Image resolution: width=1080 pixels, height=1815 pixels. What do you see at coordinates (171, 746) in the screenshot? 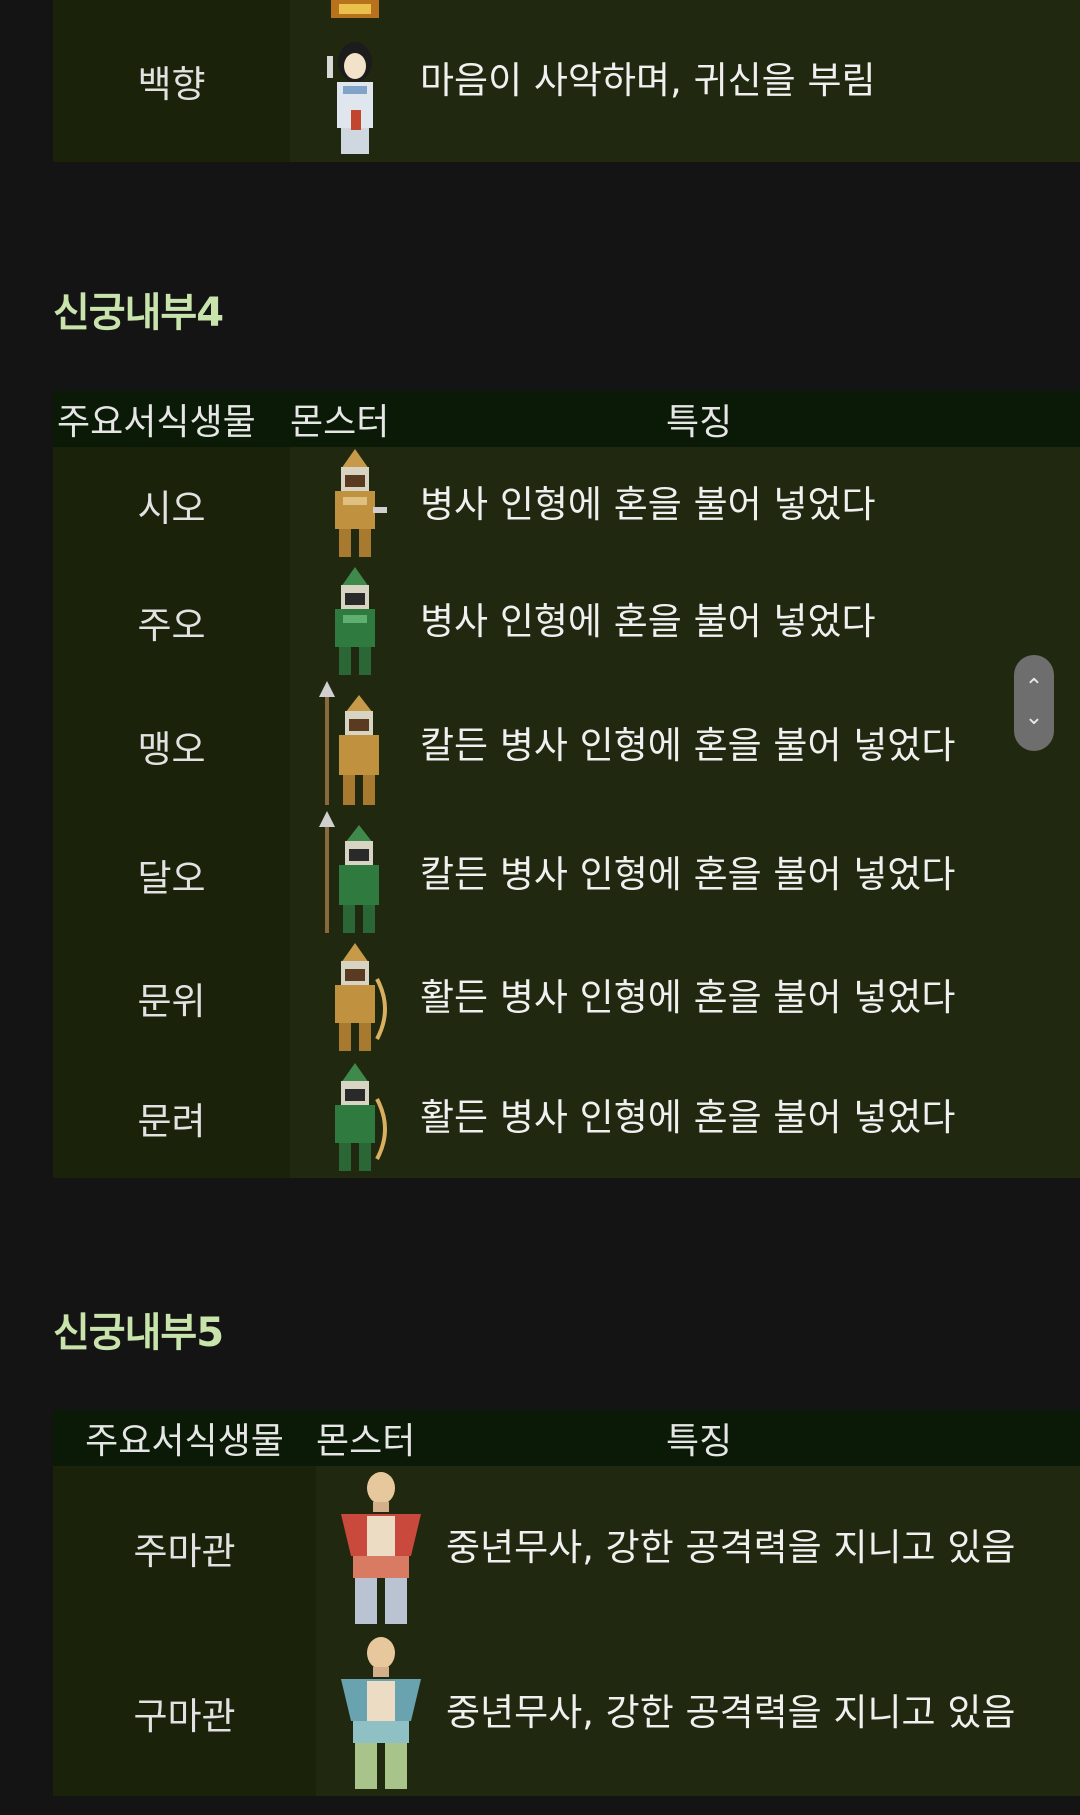
I see `monster-name: 맹오` at bounding box center [171, 746].